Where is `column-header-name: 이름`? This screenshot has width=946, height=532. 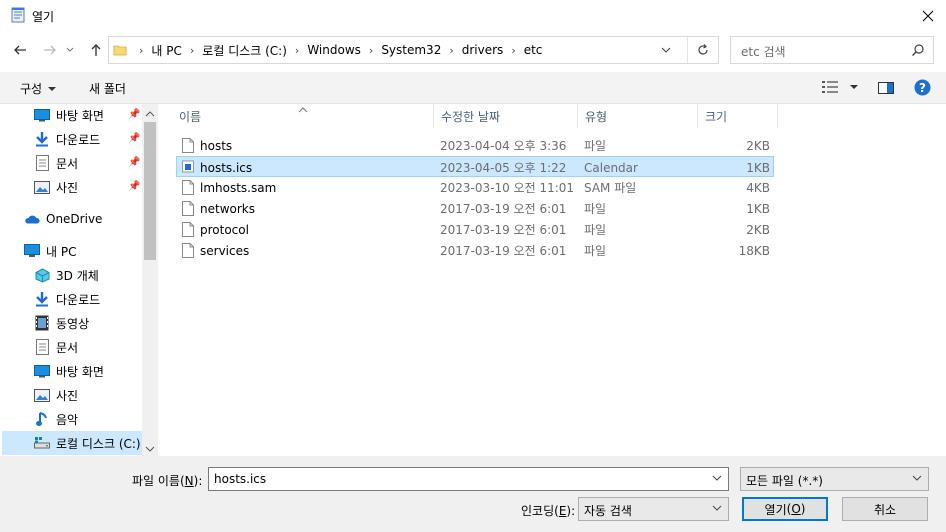
column-header-name: 이름 is located at coordinates (303, 116).